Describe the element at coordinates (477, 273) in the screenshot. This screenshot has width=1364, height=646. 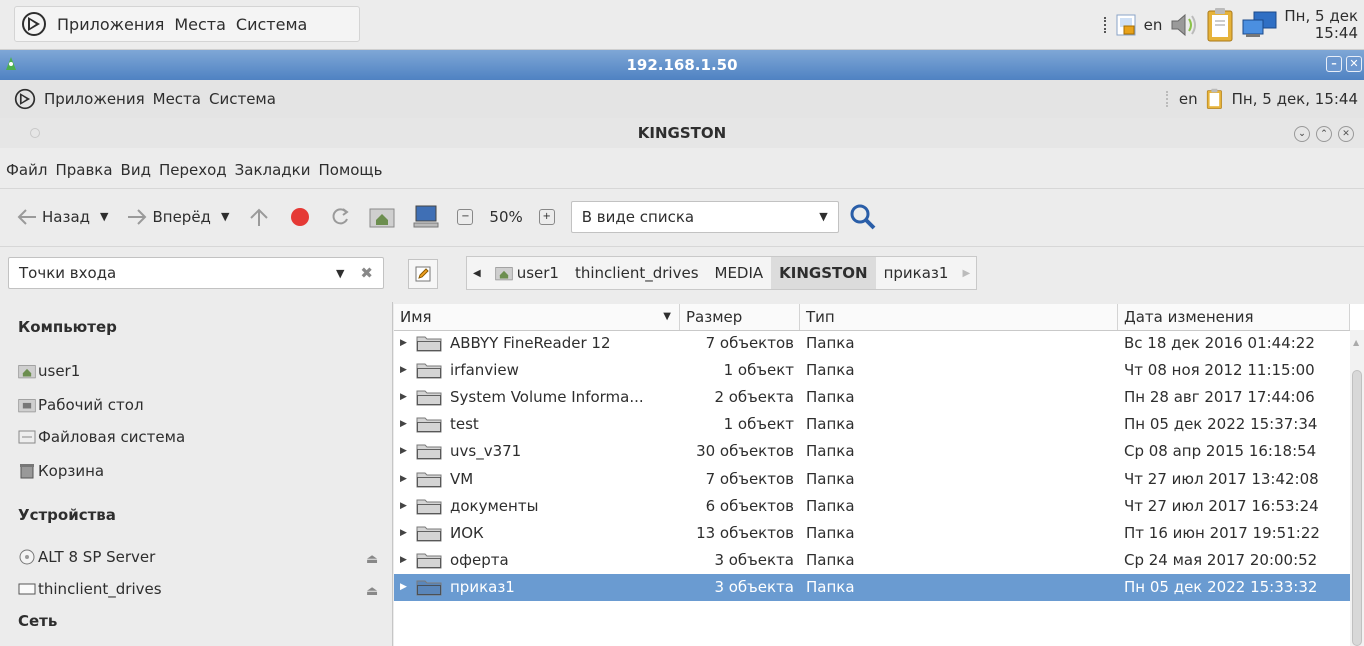
I see `breadcrumb-scroll-left-icon: ◀` at that location.